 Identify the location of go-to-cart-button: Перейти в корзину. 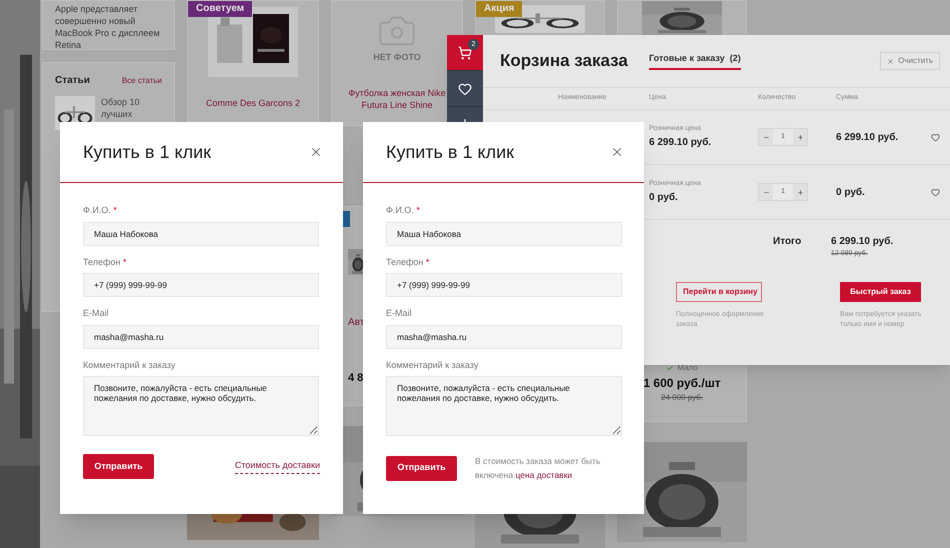
(719, 292).